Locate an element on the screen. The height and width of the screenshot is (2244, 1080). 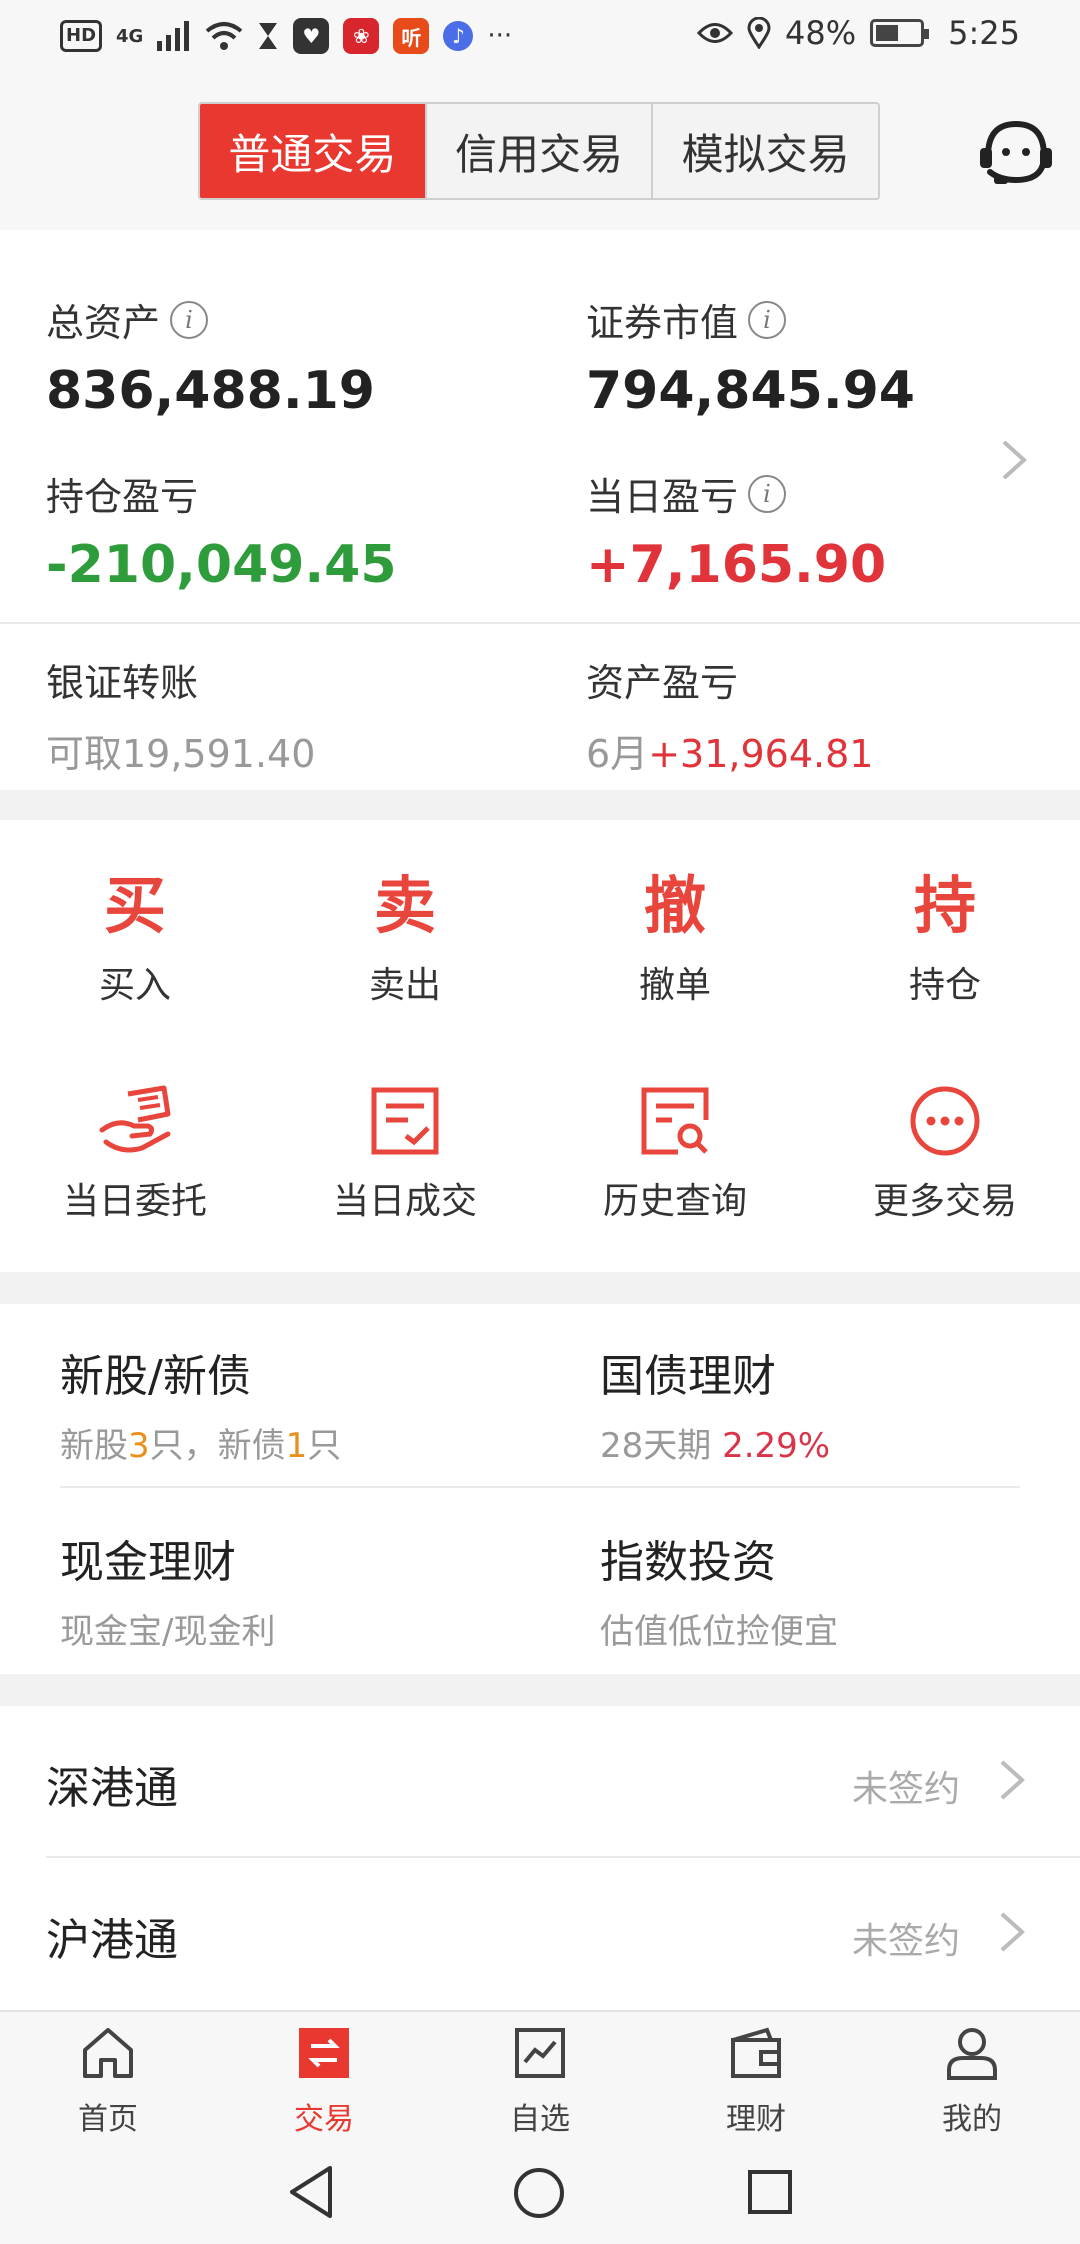
battery-percent: 48% is located at coordinates (821, 33).